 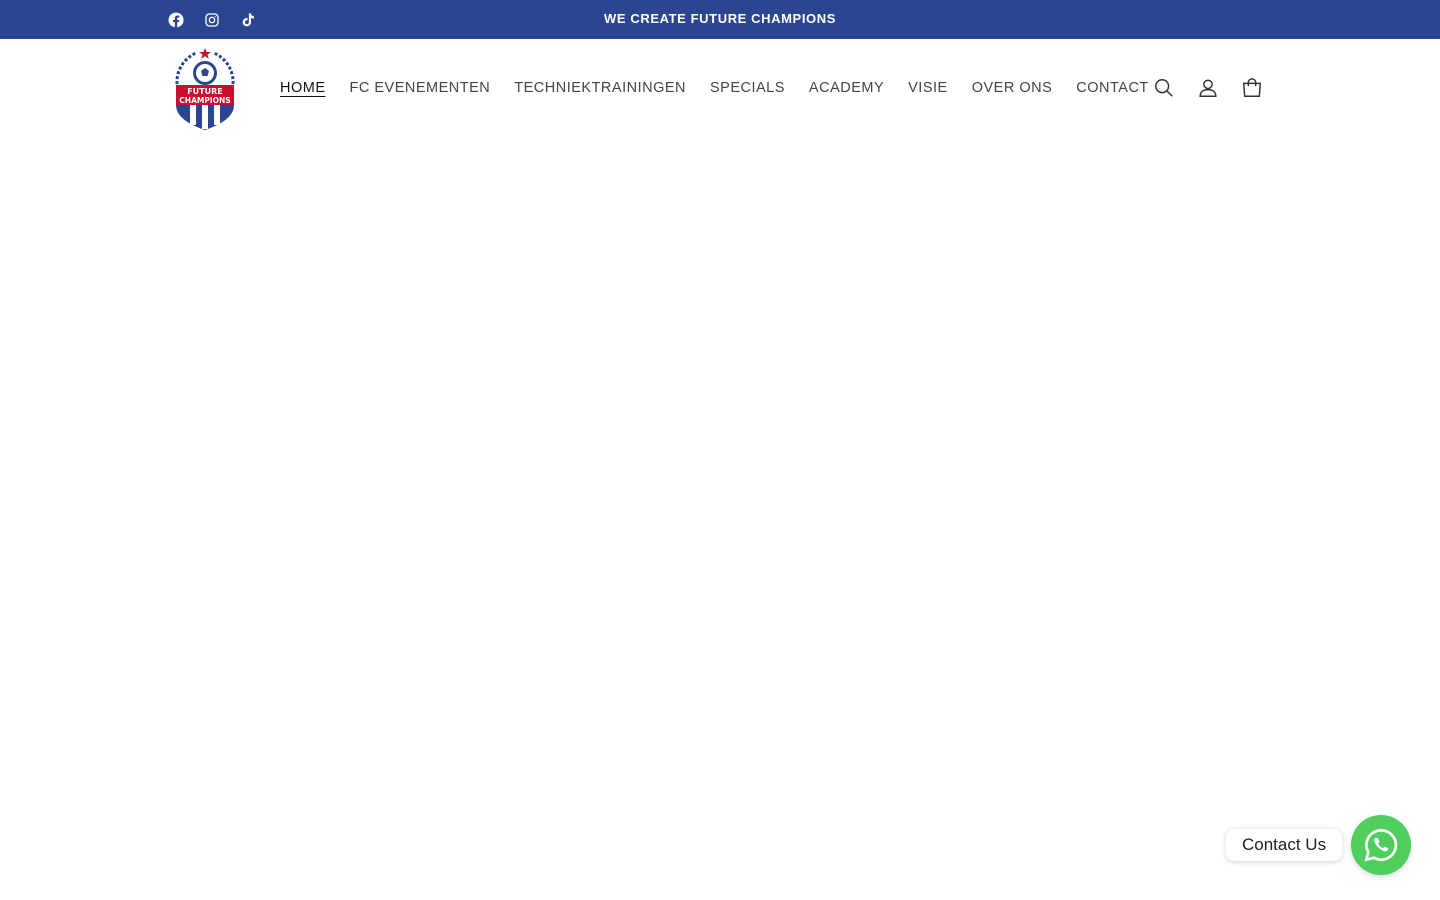 I want to click on account-button, so click(x=1208, y=88).